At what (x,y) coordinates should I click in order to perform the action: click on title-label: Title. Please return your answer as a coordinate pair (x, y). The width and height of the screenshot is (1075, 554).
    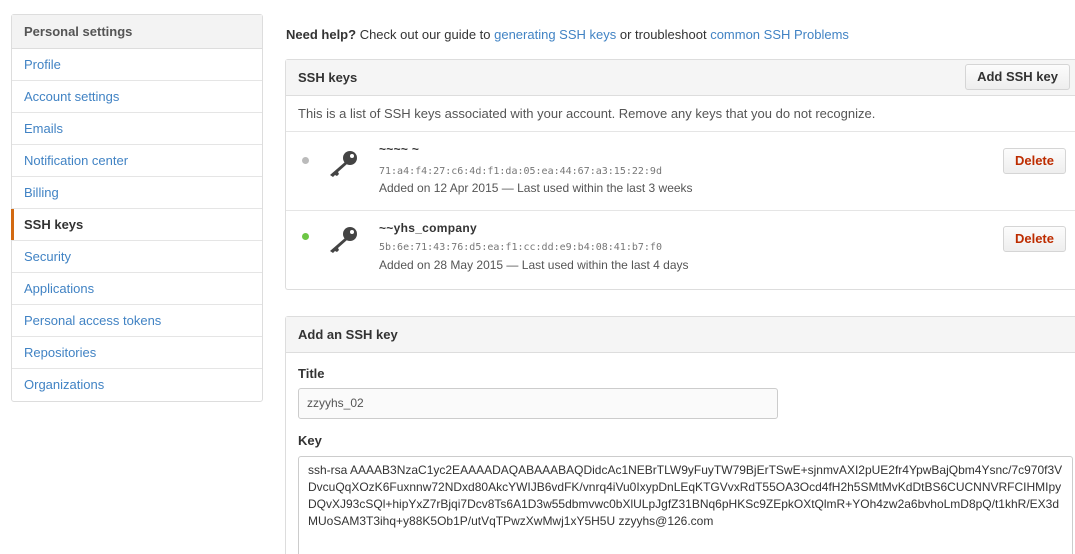
    Looking at the image, I should click on (311, 373).